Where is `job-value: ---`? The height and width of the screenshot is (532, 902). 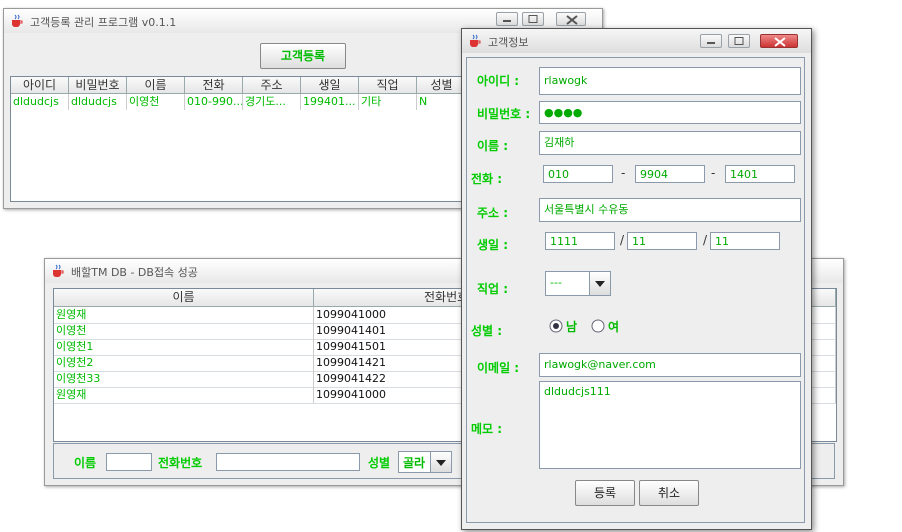 job-value: --- is located at coordinates (556, 282).